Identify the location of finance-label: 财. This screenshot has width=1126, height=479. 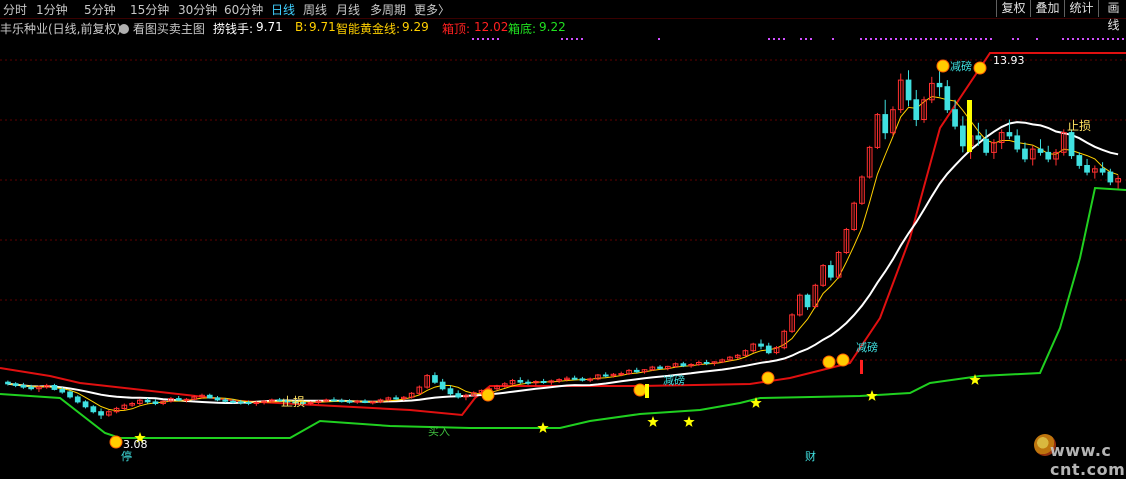
(810, 455).